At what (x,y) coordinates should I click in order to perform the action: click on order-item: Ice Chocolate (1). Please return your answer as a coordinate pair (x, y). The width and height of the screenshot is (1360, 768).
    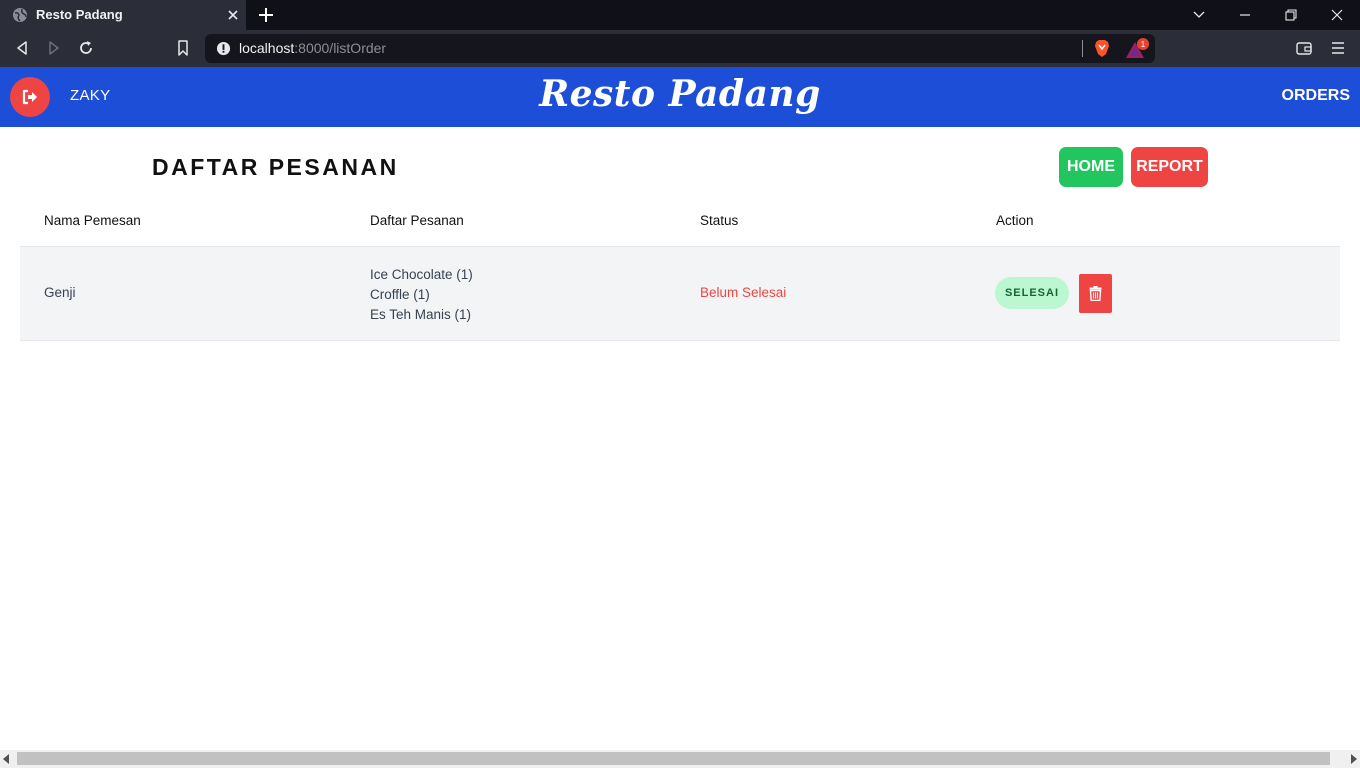
    Looking at the image, I should click on (421, 274).